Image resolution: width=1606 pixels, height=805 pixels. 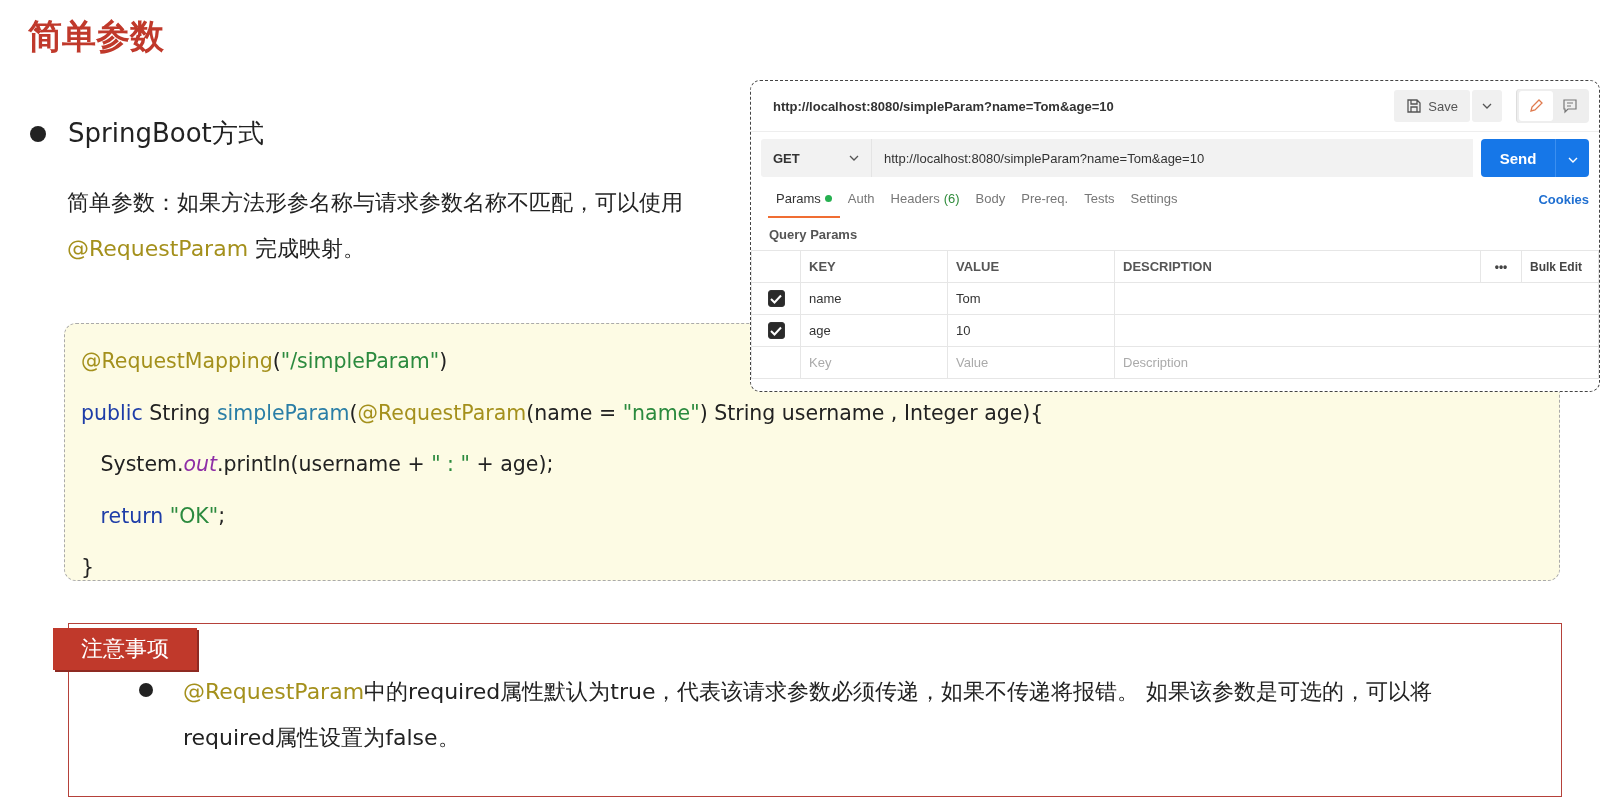 What do you see at coordinates (813, 235) in the screenshot?
I see `section-label: Query Params` at bounding box center [813, 235].